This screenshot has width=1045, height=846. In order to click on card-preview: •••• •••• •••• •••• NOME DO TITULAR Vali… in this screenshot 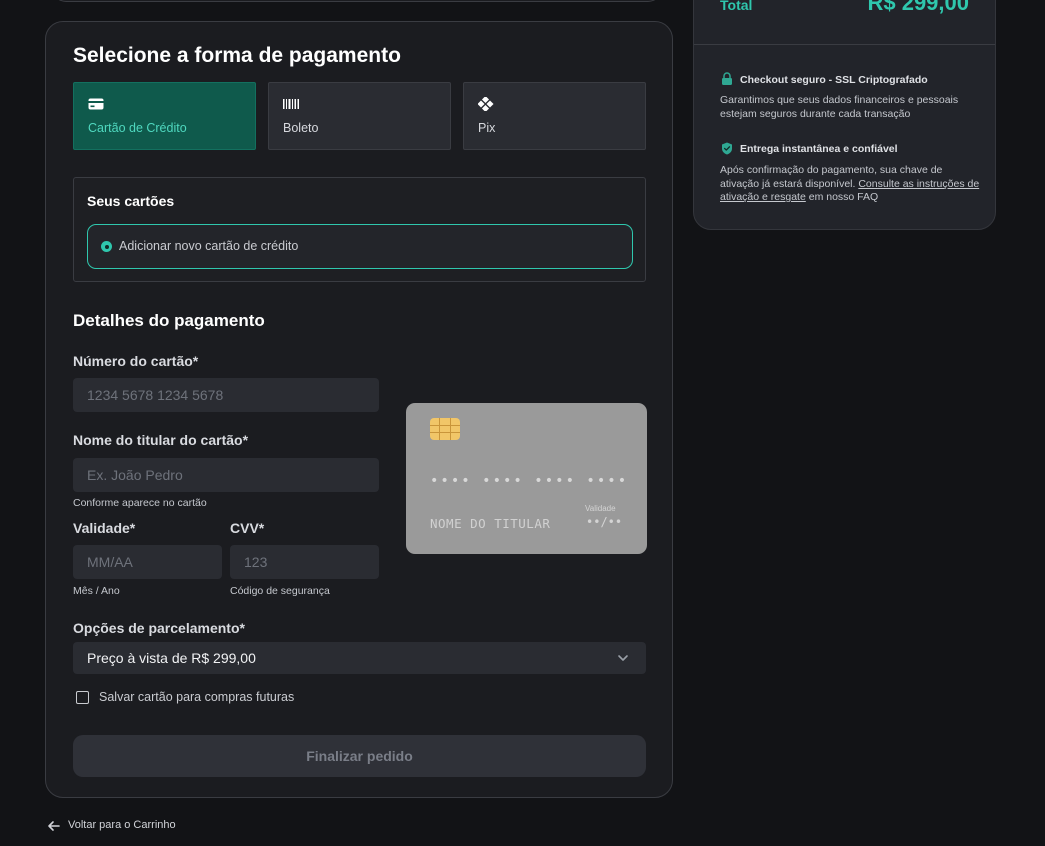, I will do `click(526, 478)`.